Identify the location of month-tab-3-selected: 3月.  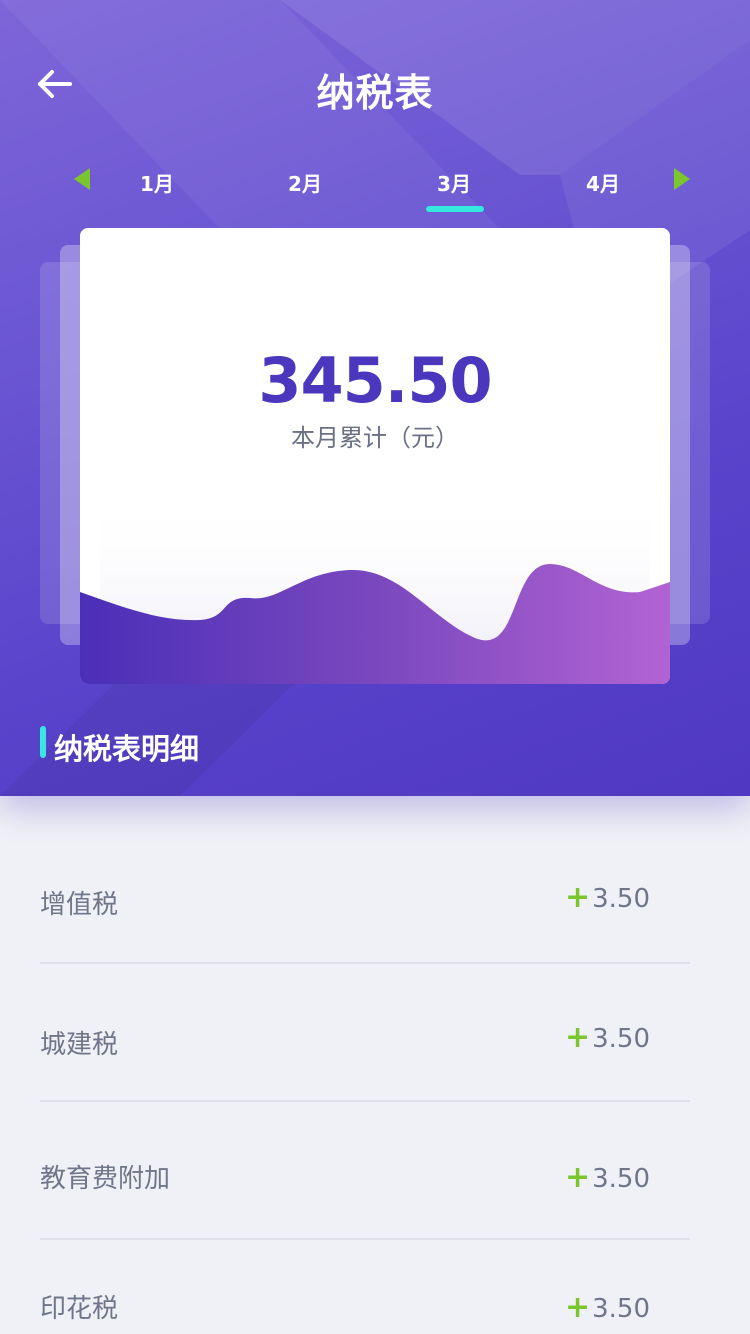
(454, 182).